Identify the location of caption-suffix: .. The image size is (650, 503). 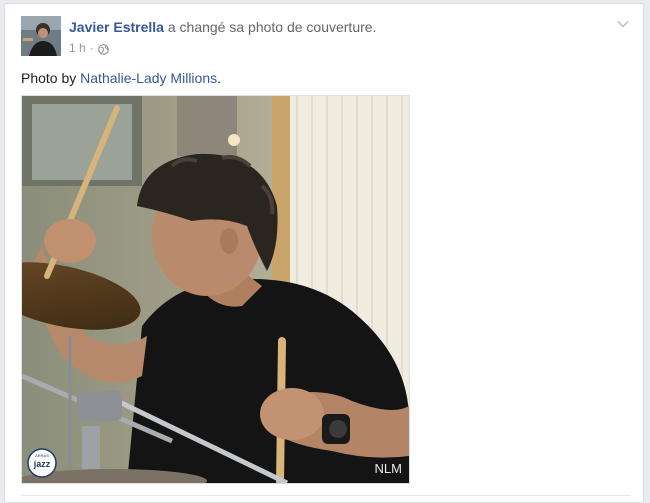
(219, 78).